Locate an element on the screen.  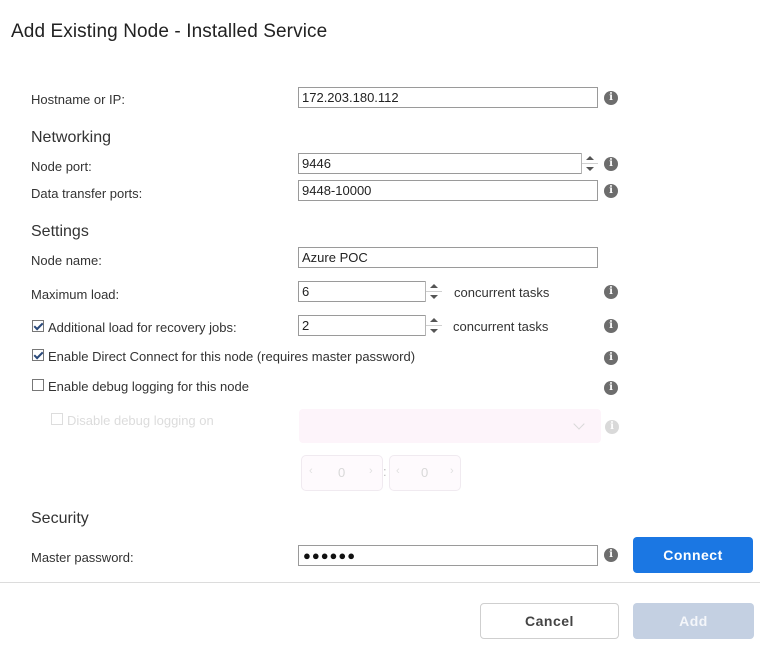
cancel-button: Cancel is located at coordinates (549, 621).